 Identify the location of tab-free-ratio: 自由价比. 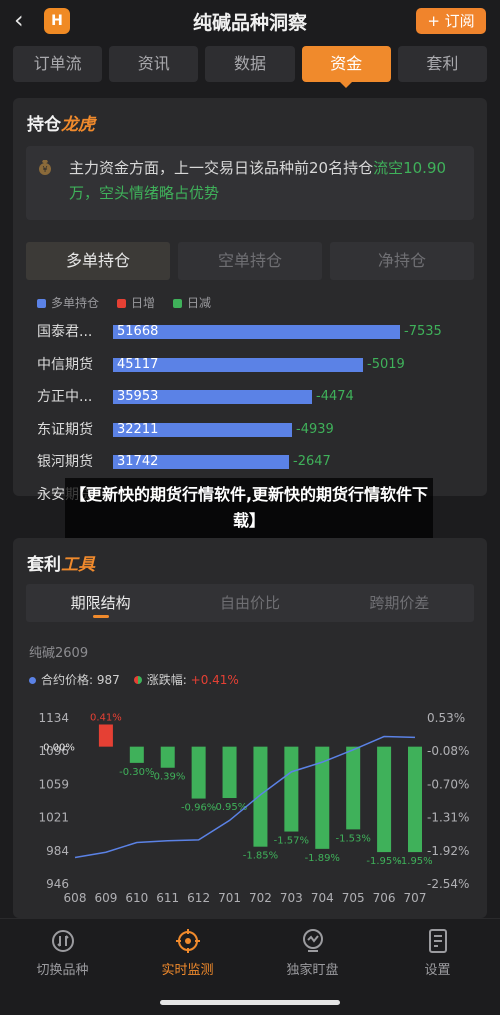
(249, 603).